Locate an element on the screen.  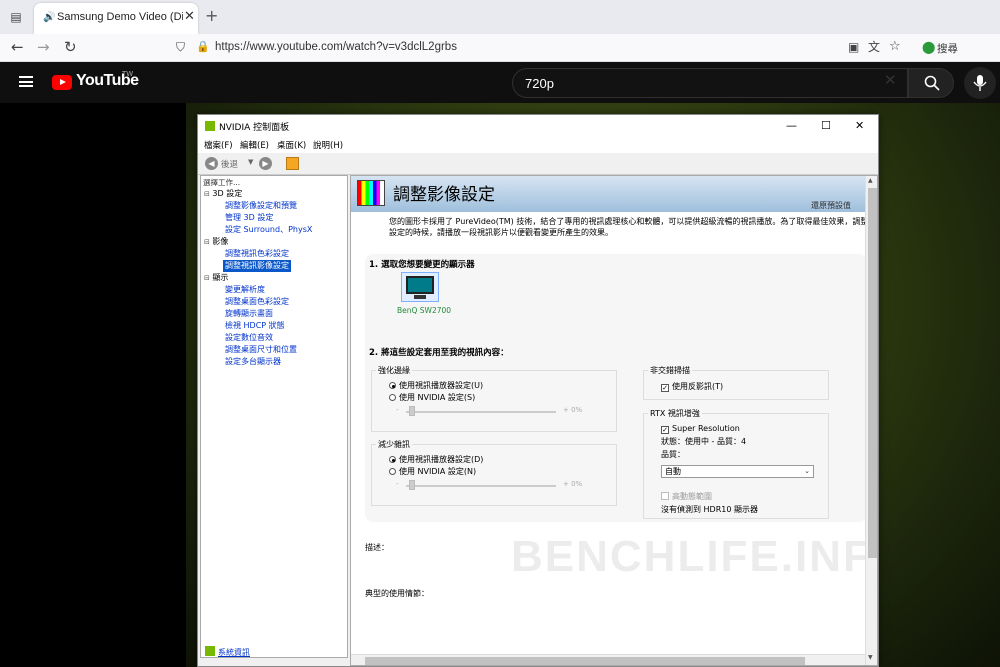
noise-slider-value: + 0% is located at coordinates (573, 484).